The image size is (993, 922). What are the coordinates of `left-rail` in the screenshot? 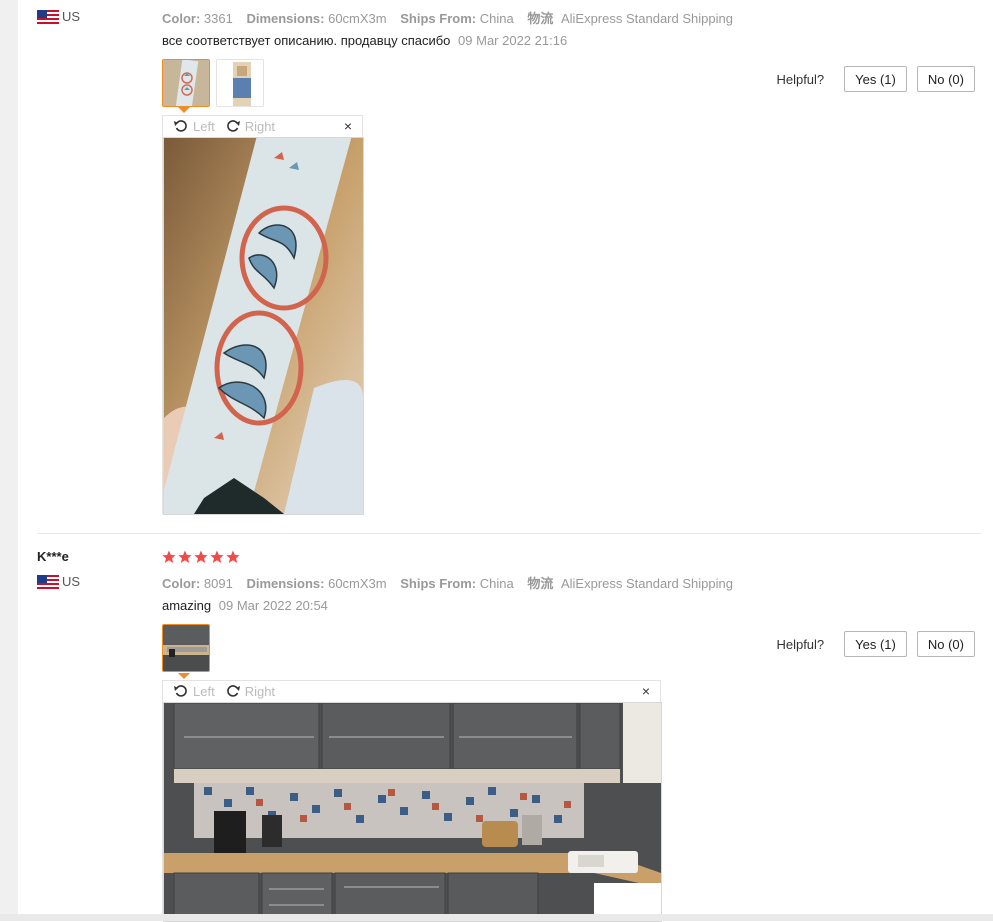 It's located at (9, 460).